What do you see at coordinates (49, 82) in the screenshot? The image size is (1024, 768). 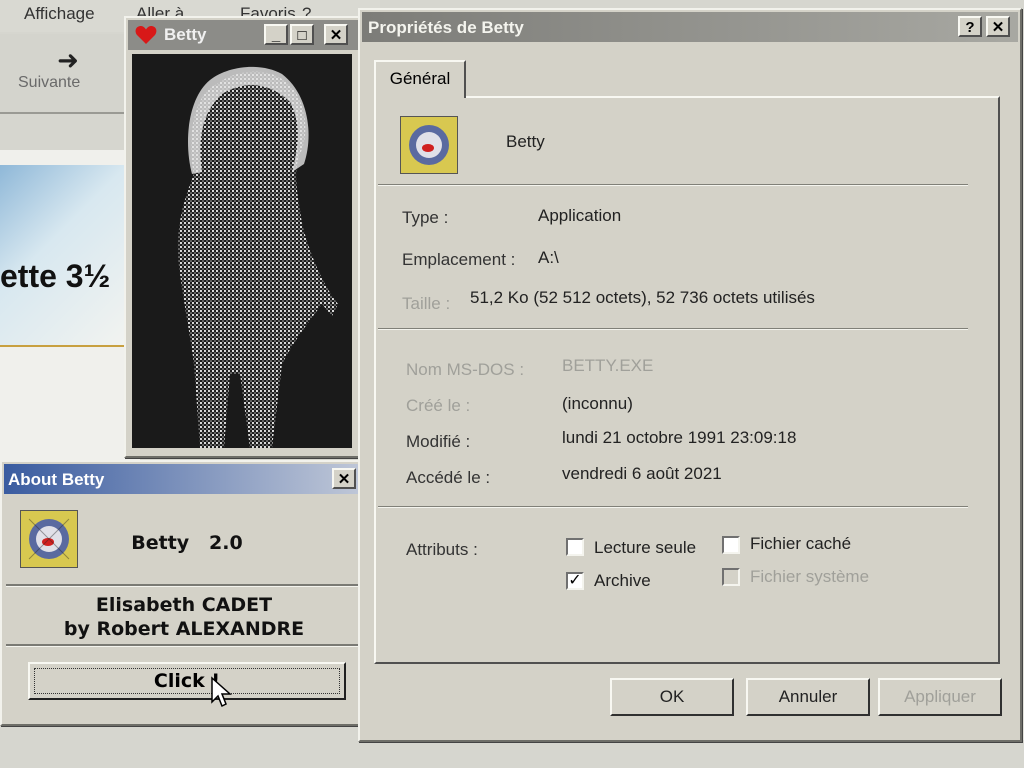 I see `next-button-label: Suivante` at bounding box center [49, 82].